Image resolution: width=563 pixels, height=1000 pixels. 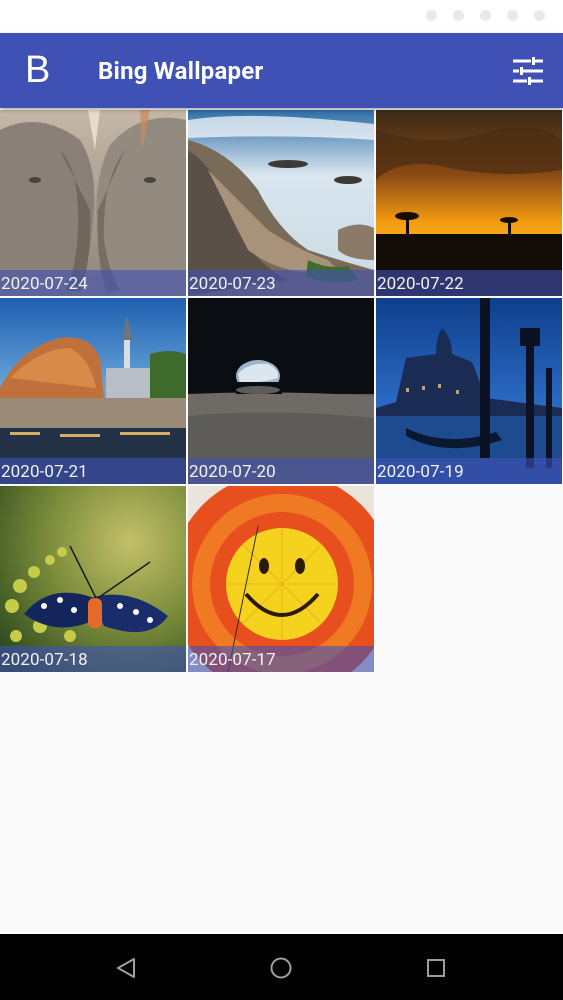 What do you see at coordinates (281, 70) in the screenshot?
I see `app-bar: B Bing Wallpaper` at bounding box center [281, 70].